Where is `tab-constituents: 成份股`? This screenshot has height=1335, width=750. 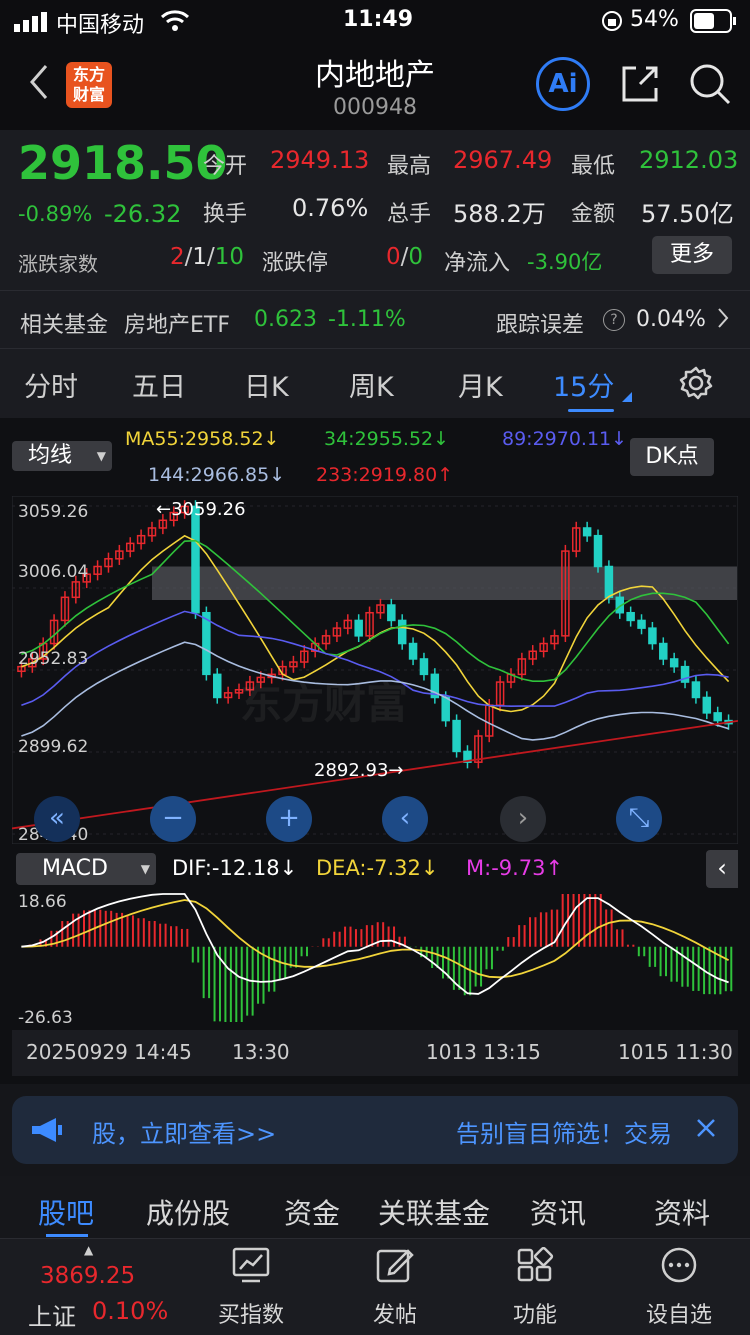
tab-constituents: 成份股 is located at coordinates (188, 1212).